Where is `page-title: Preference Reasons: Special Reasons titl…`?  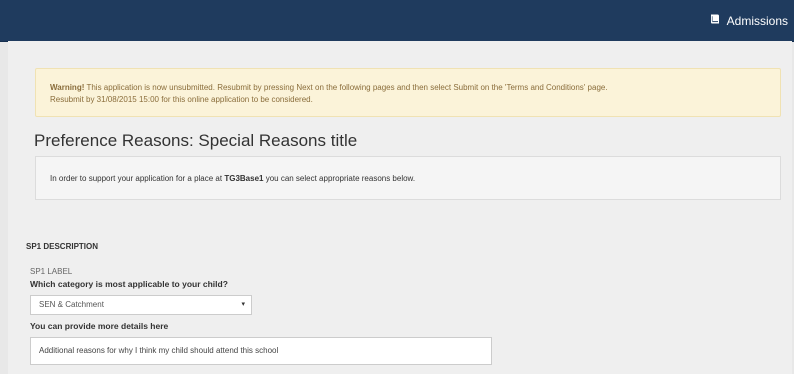 page-title: Preference Reasons: Special Reasons titl… is located at coordinates (196, 140).